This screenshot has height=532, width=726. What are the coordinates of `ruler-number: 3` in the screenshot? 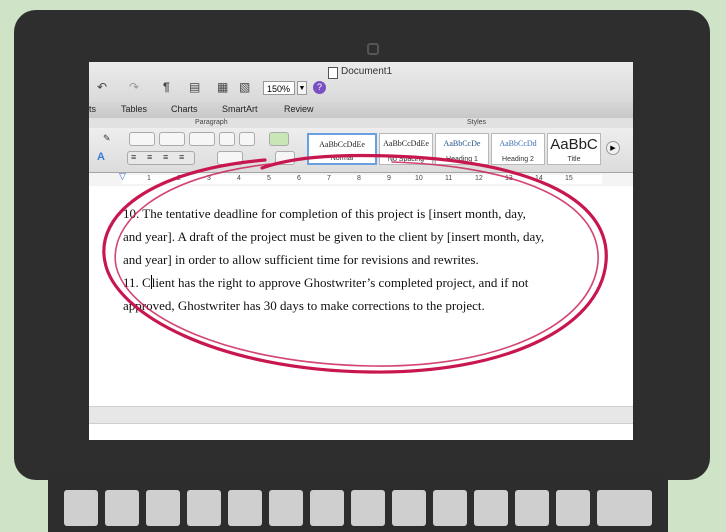 It's located at (209, 178).